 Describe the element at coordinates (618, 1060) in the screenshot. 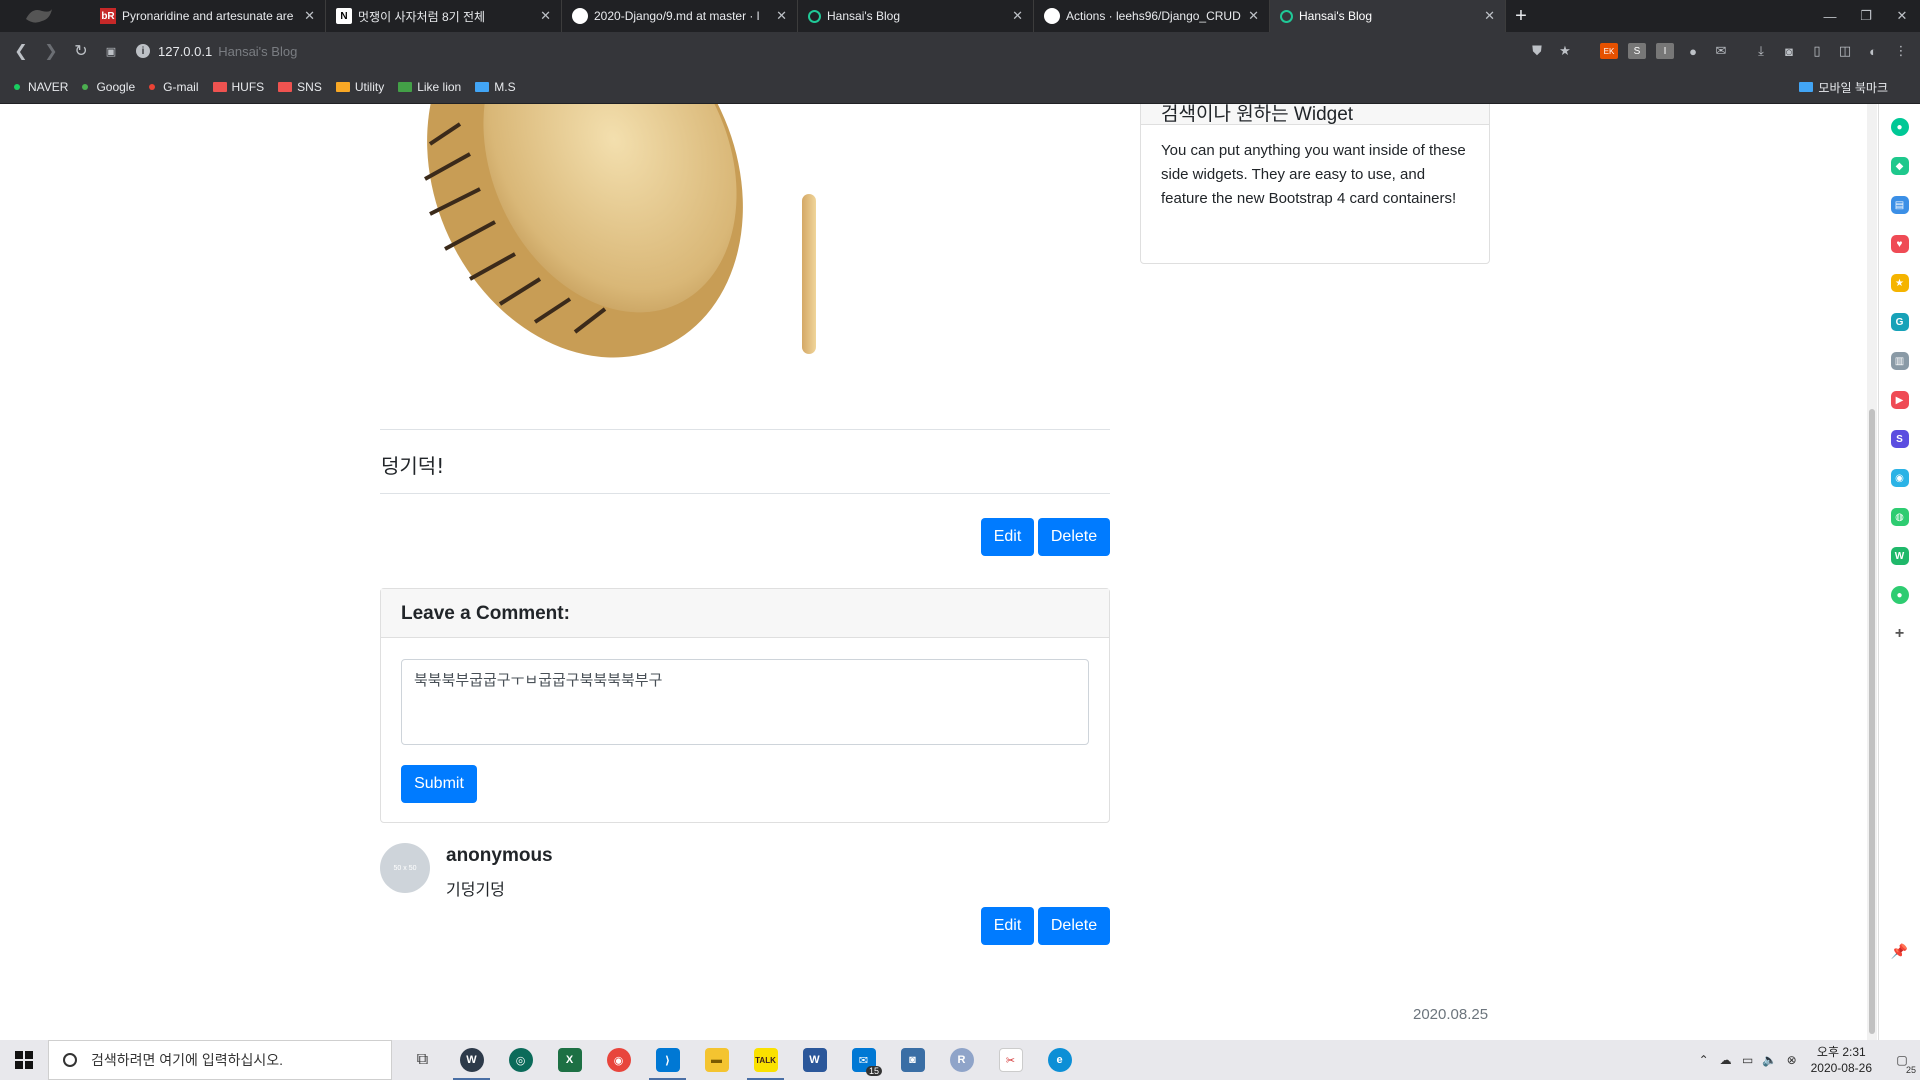

I see `chrome-app-icon: ◉` at that location.